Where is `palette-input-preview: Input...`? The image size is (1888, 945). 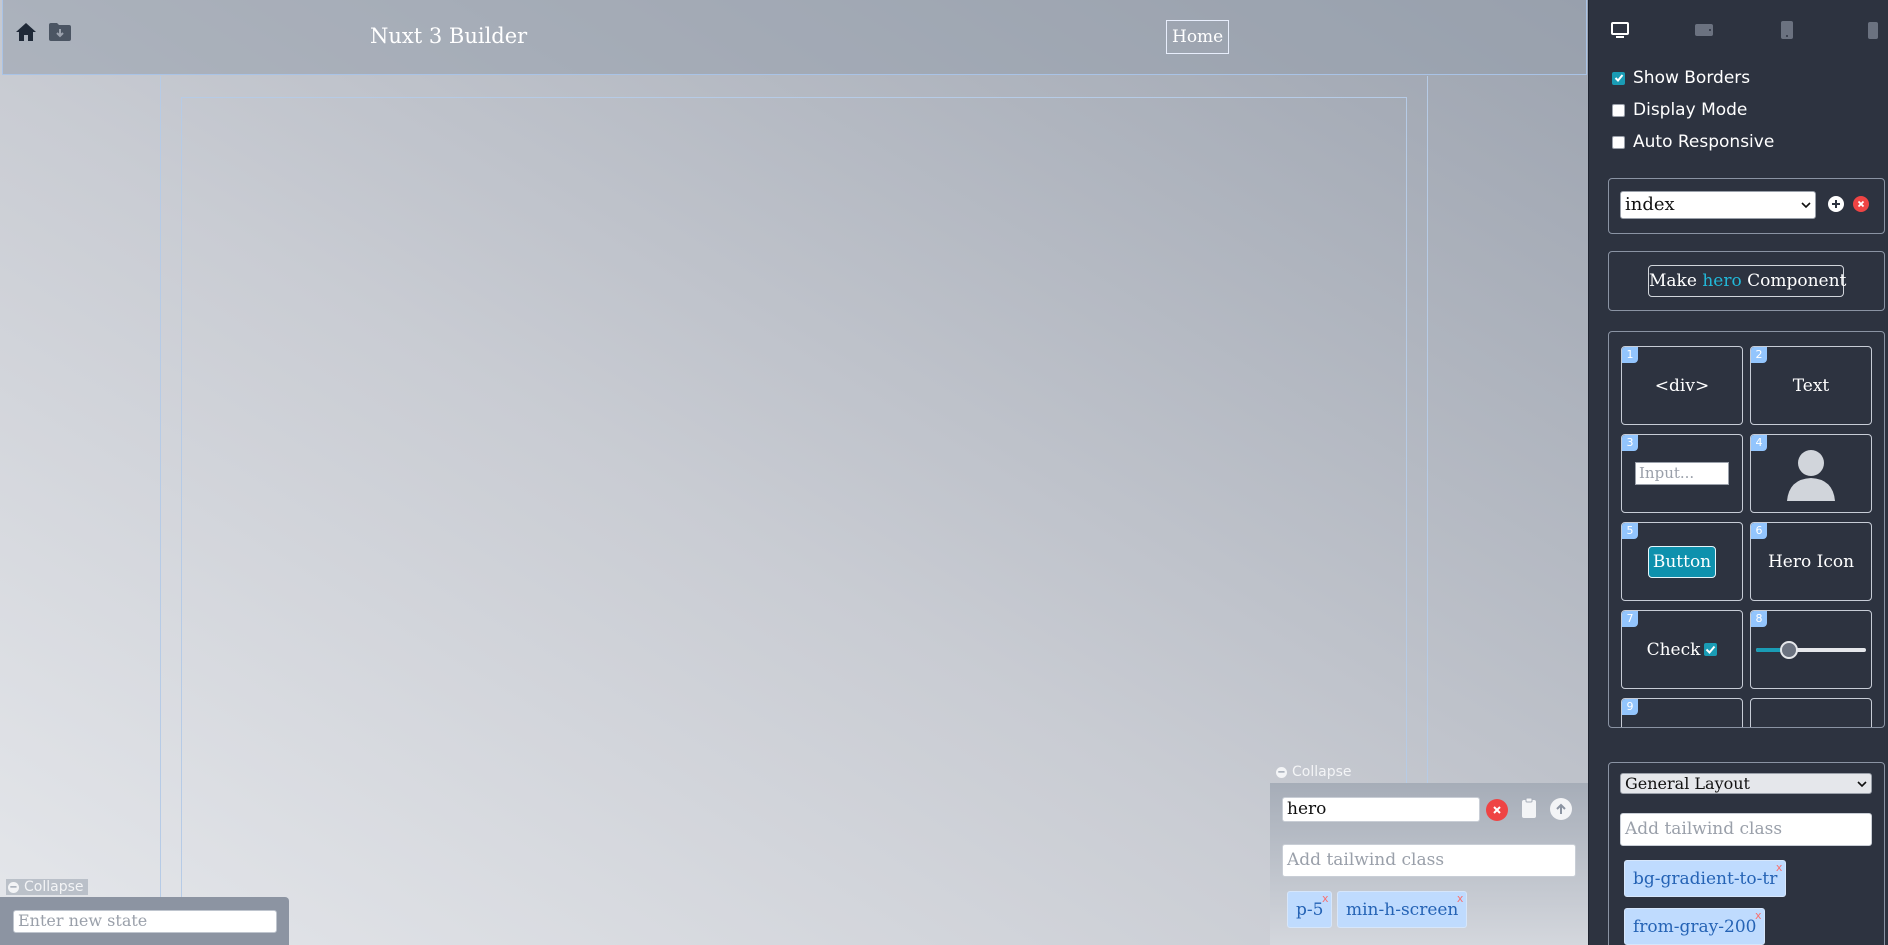
palette-input-preview: Input... is located at coordinates (1682, 473).